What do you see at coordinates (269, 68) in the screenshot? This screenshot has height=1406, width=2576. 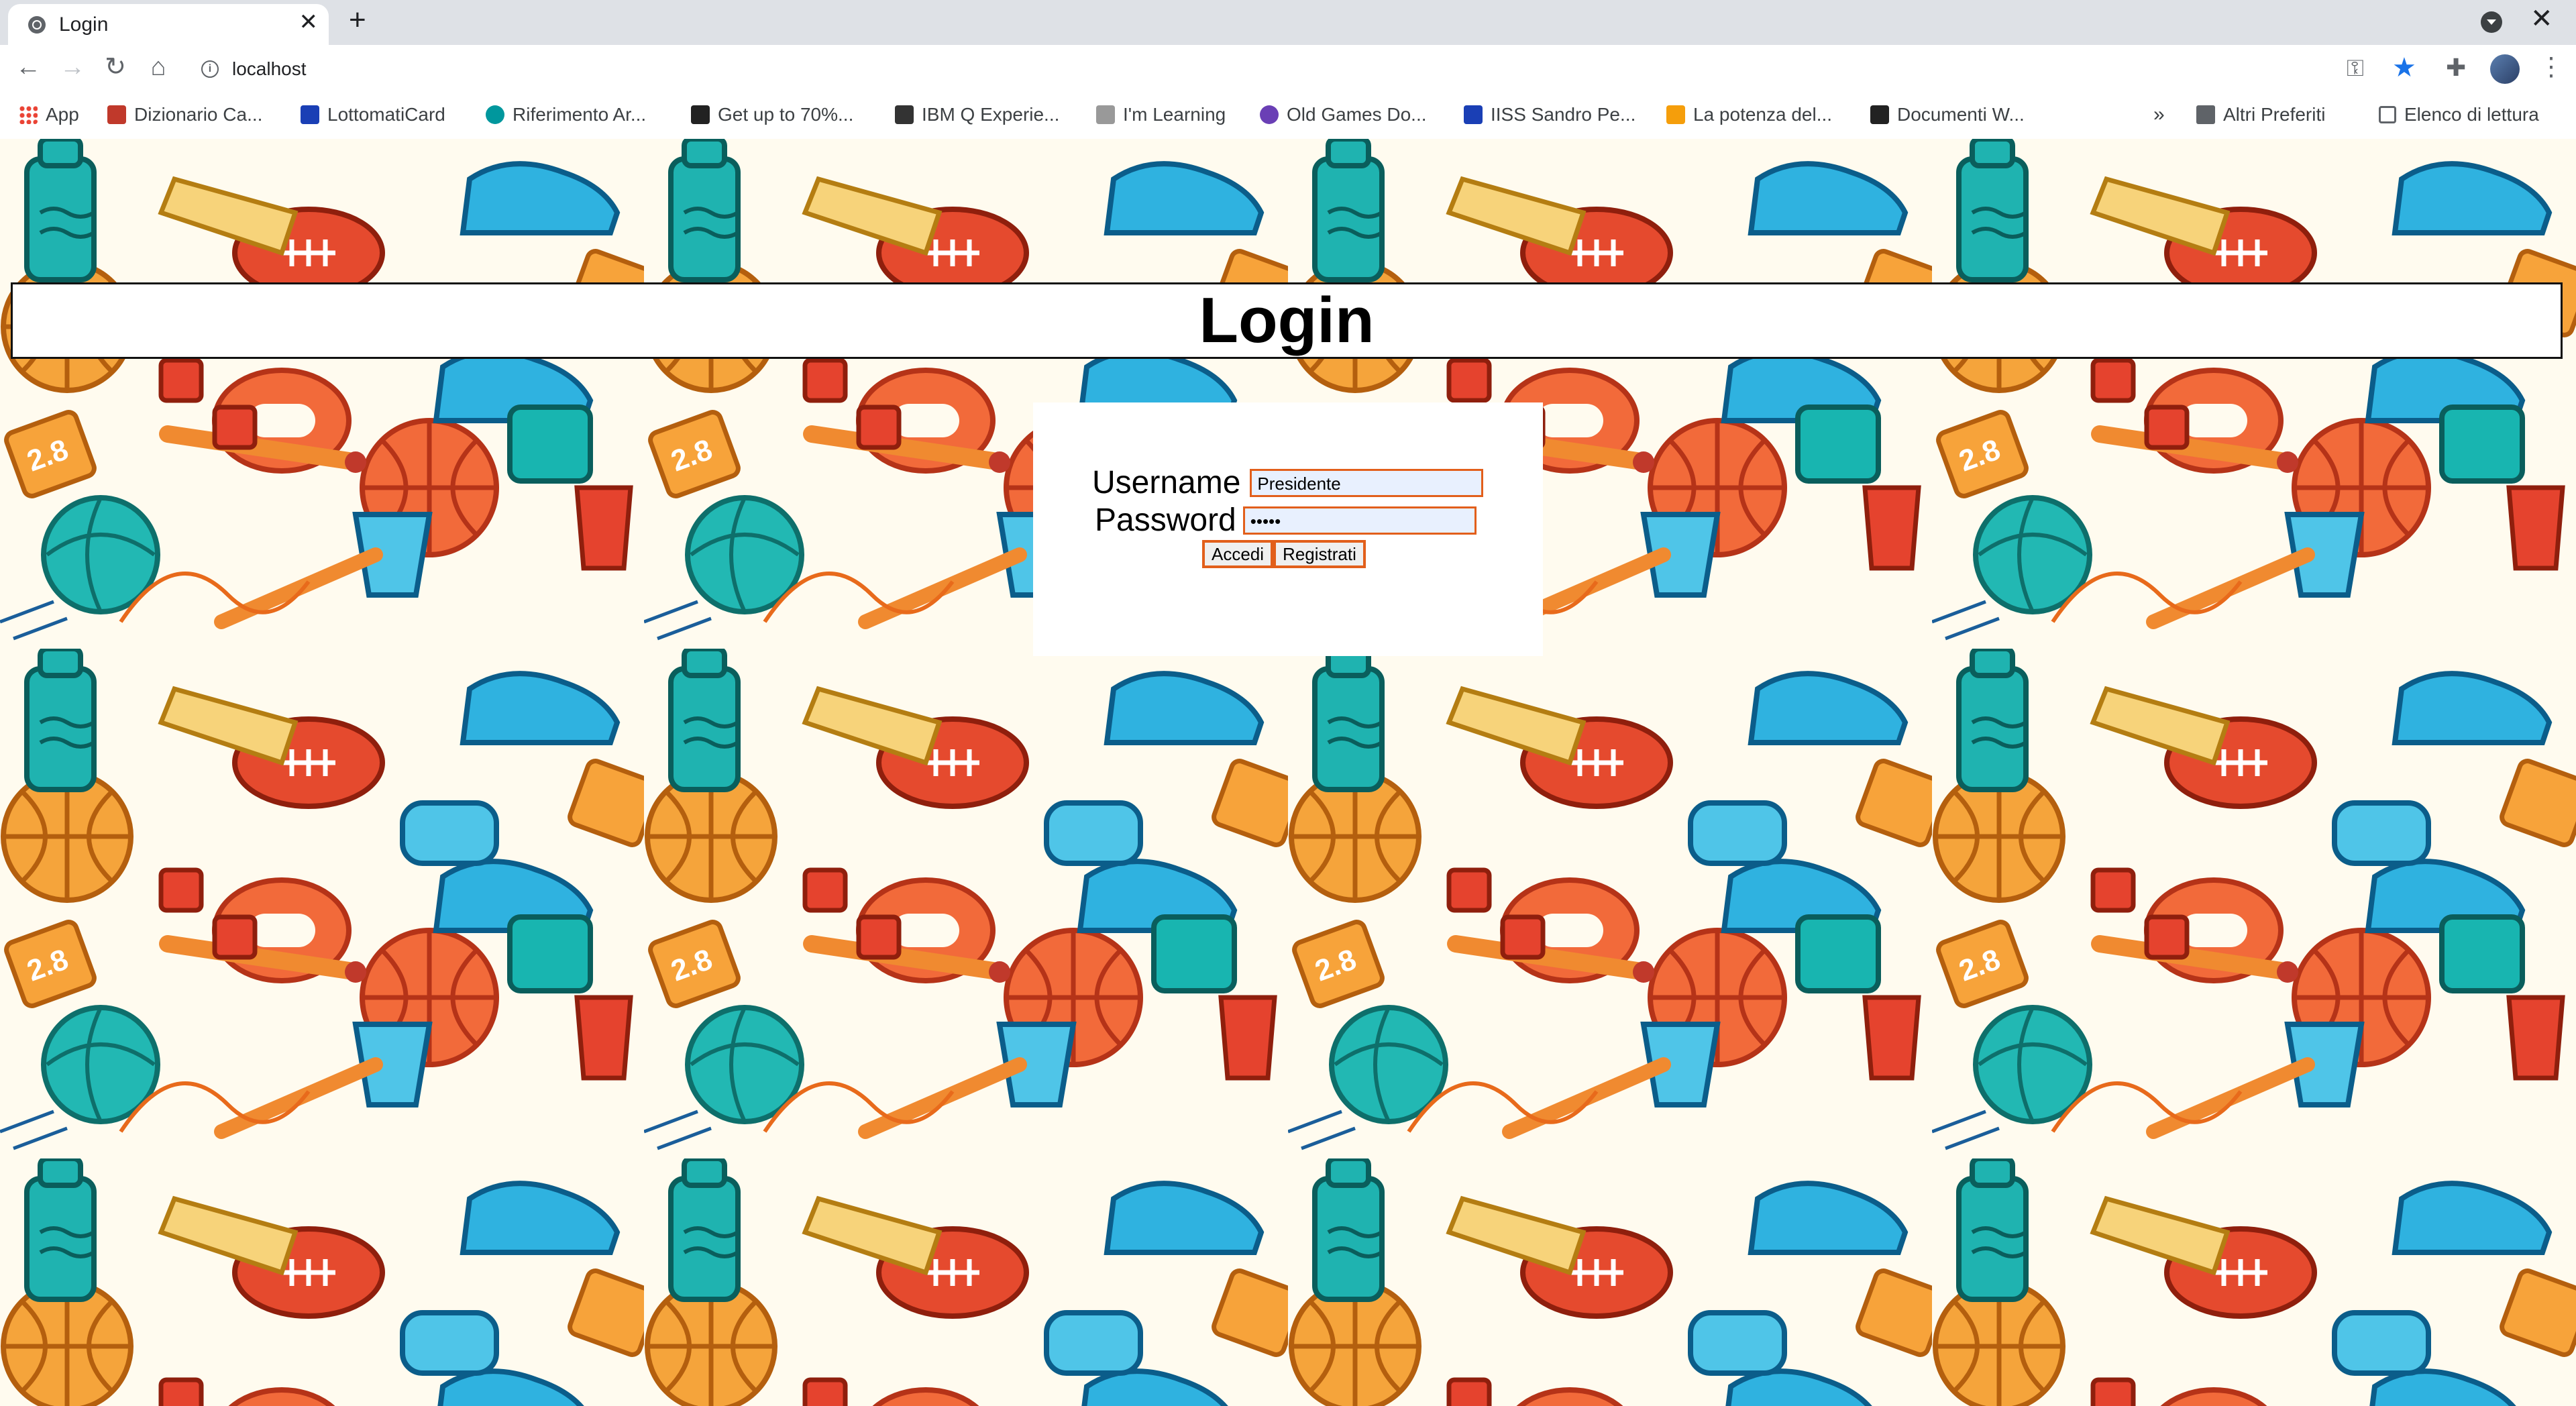 I see `url-text: localhost` at bounding box center [269, 68].